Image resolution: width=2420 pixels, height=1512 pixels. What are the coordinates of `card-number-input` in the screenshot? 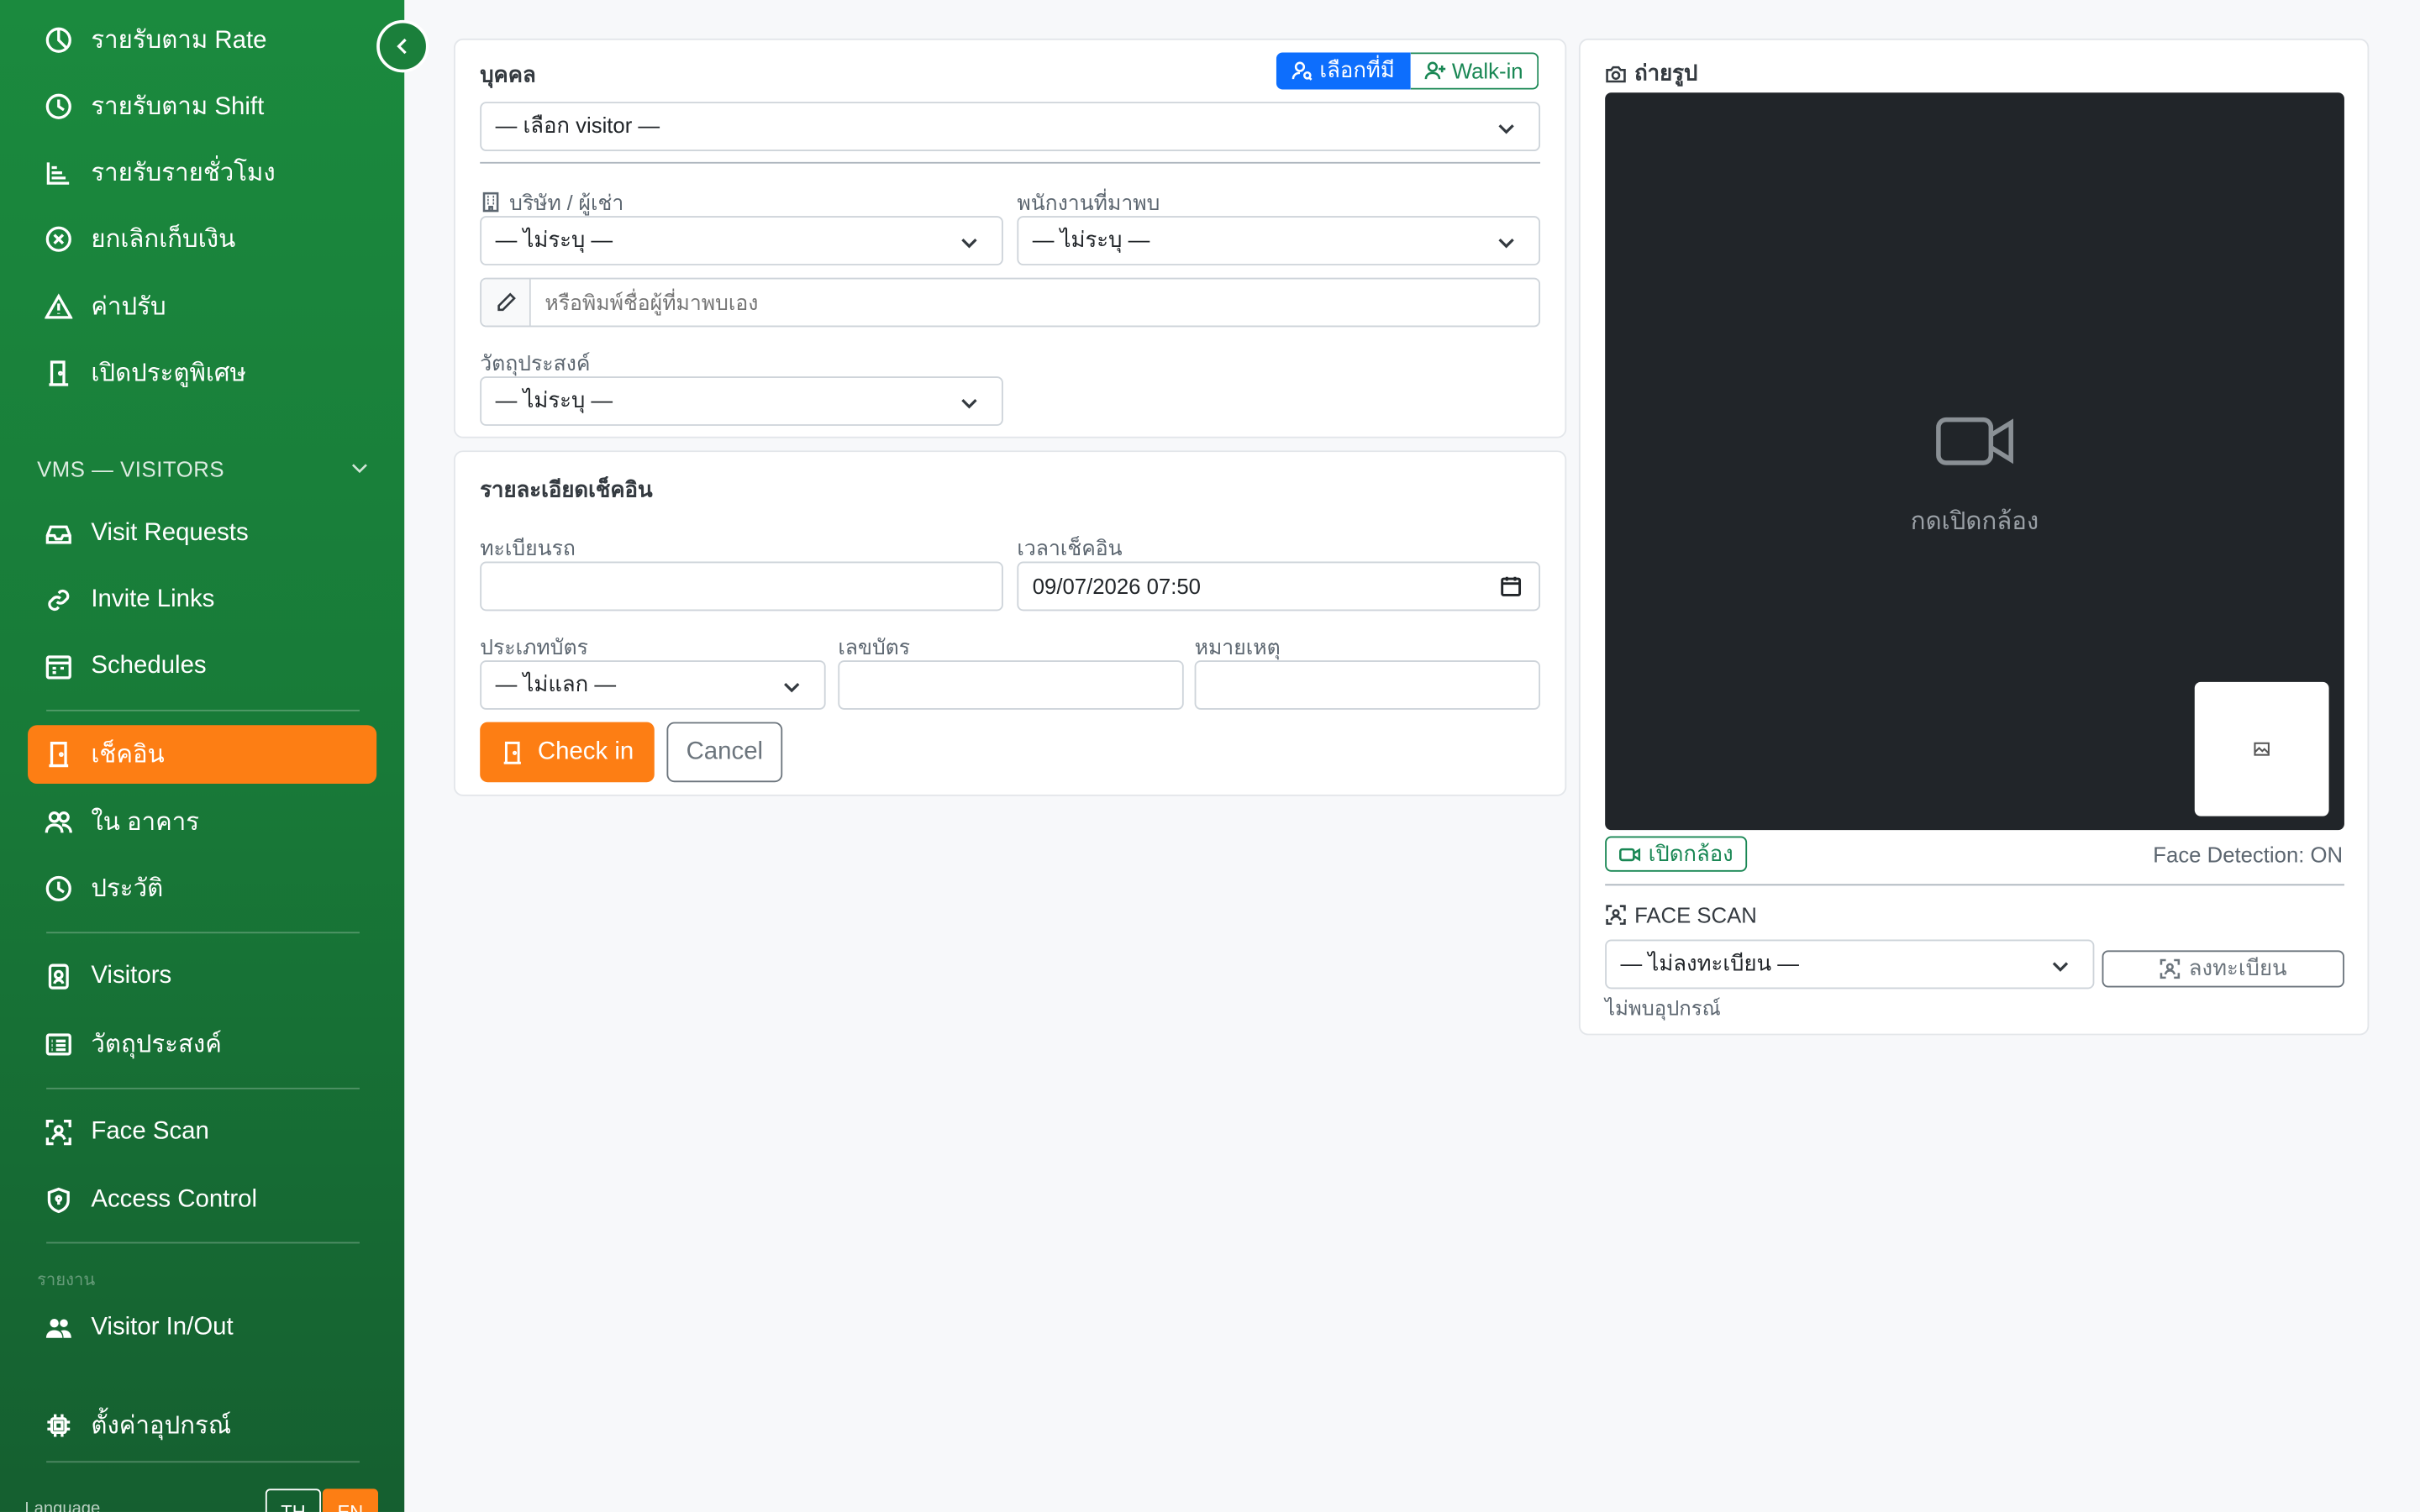 It's located at (1011, 685).